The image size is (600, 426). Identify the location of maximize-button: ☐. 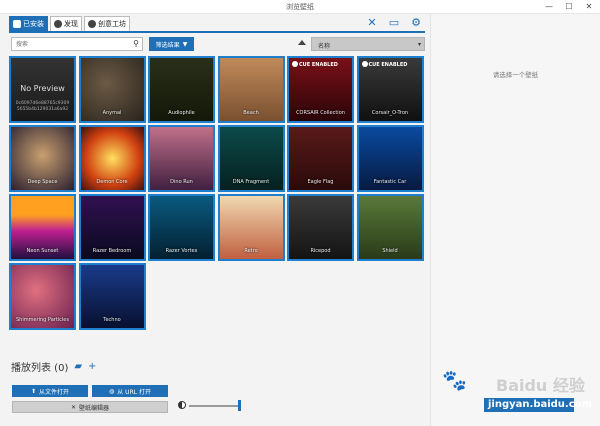
(569, 7).